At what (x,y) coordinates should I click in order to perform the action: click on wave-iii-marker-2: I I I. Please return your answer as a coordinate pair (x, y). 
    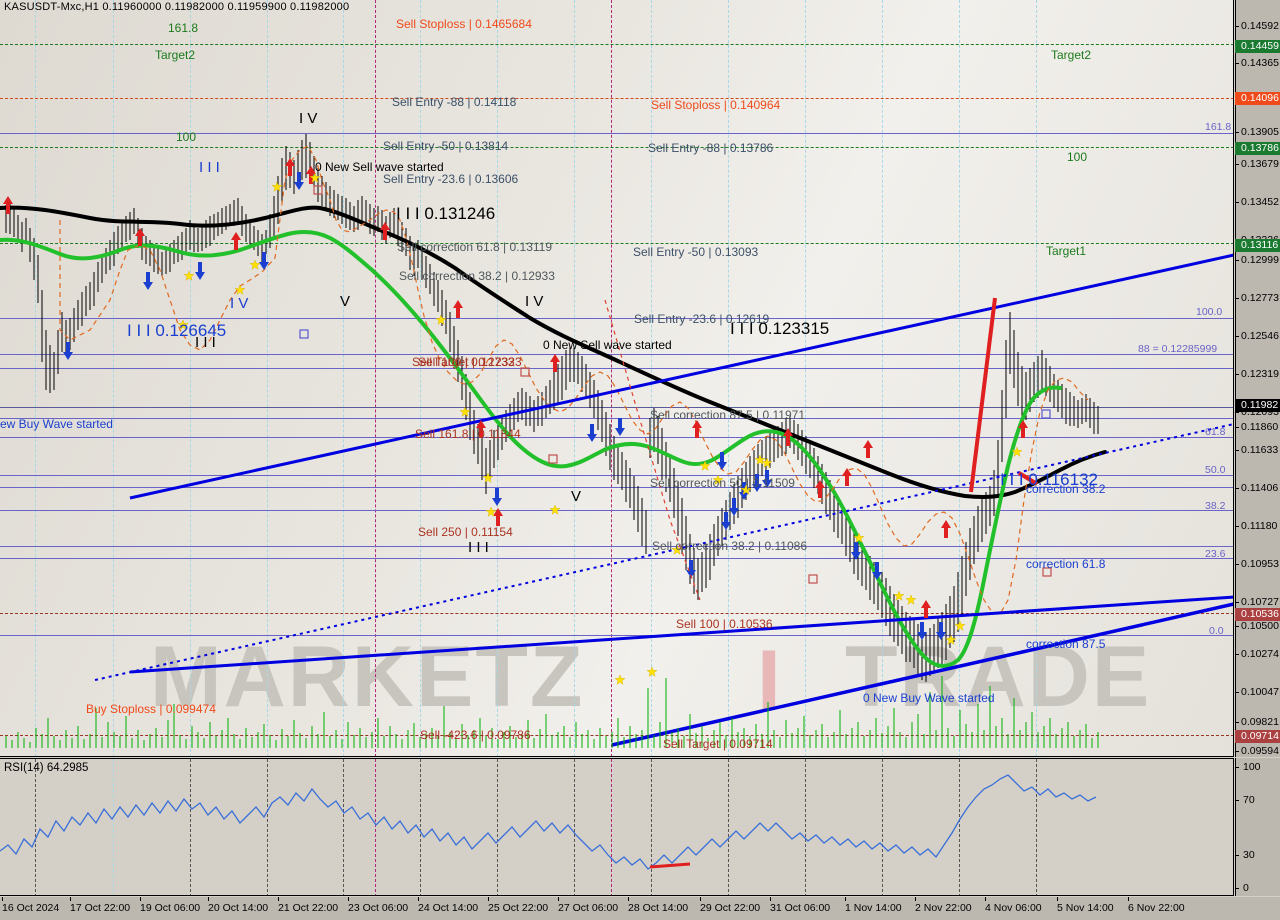
    Looking at the image, I should click on (205, 342).